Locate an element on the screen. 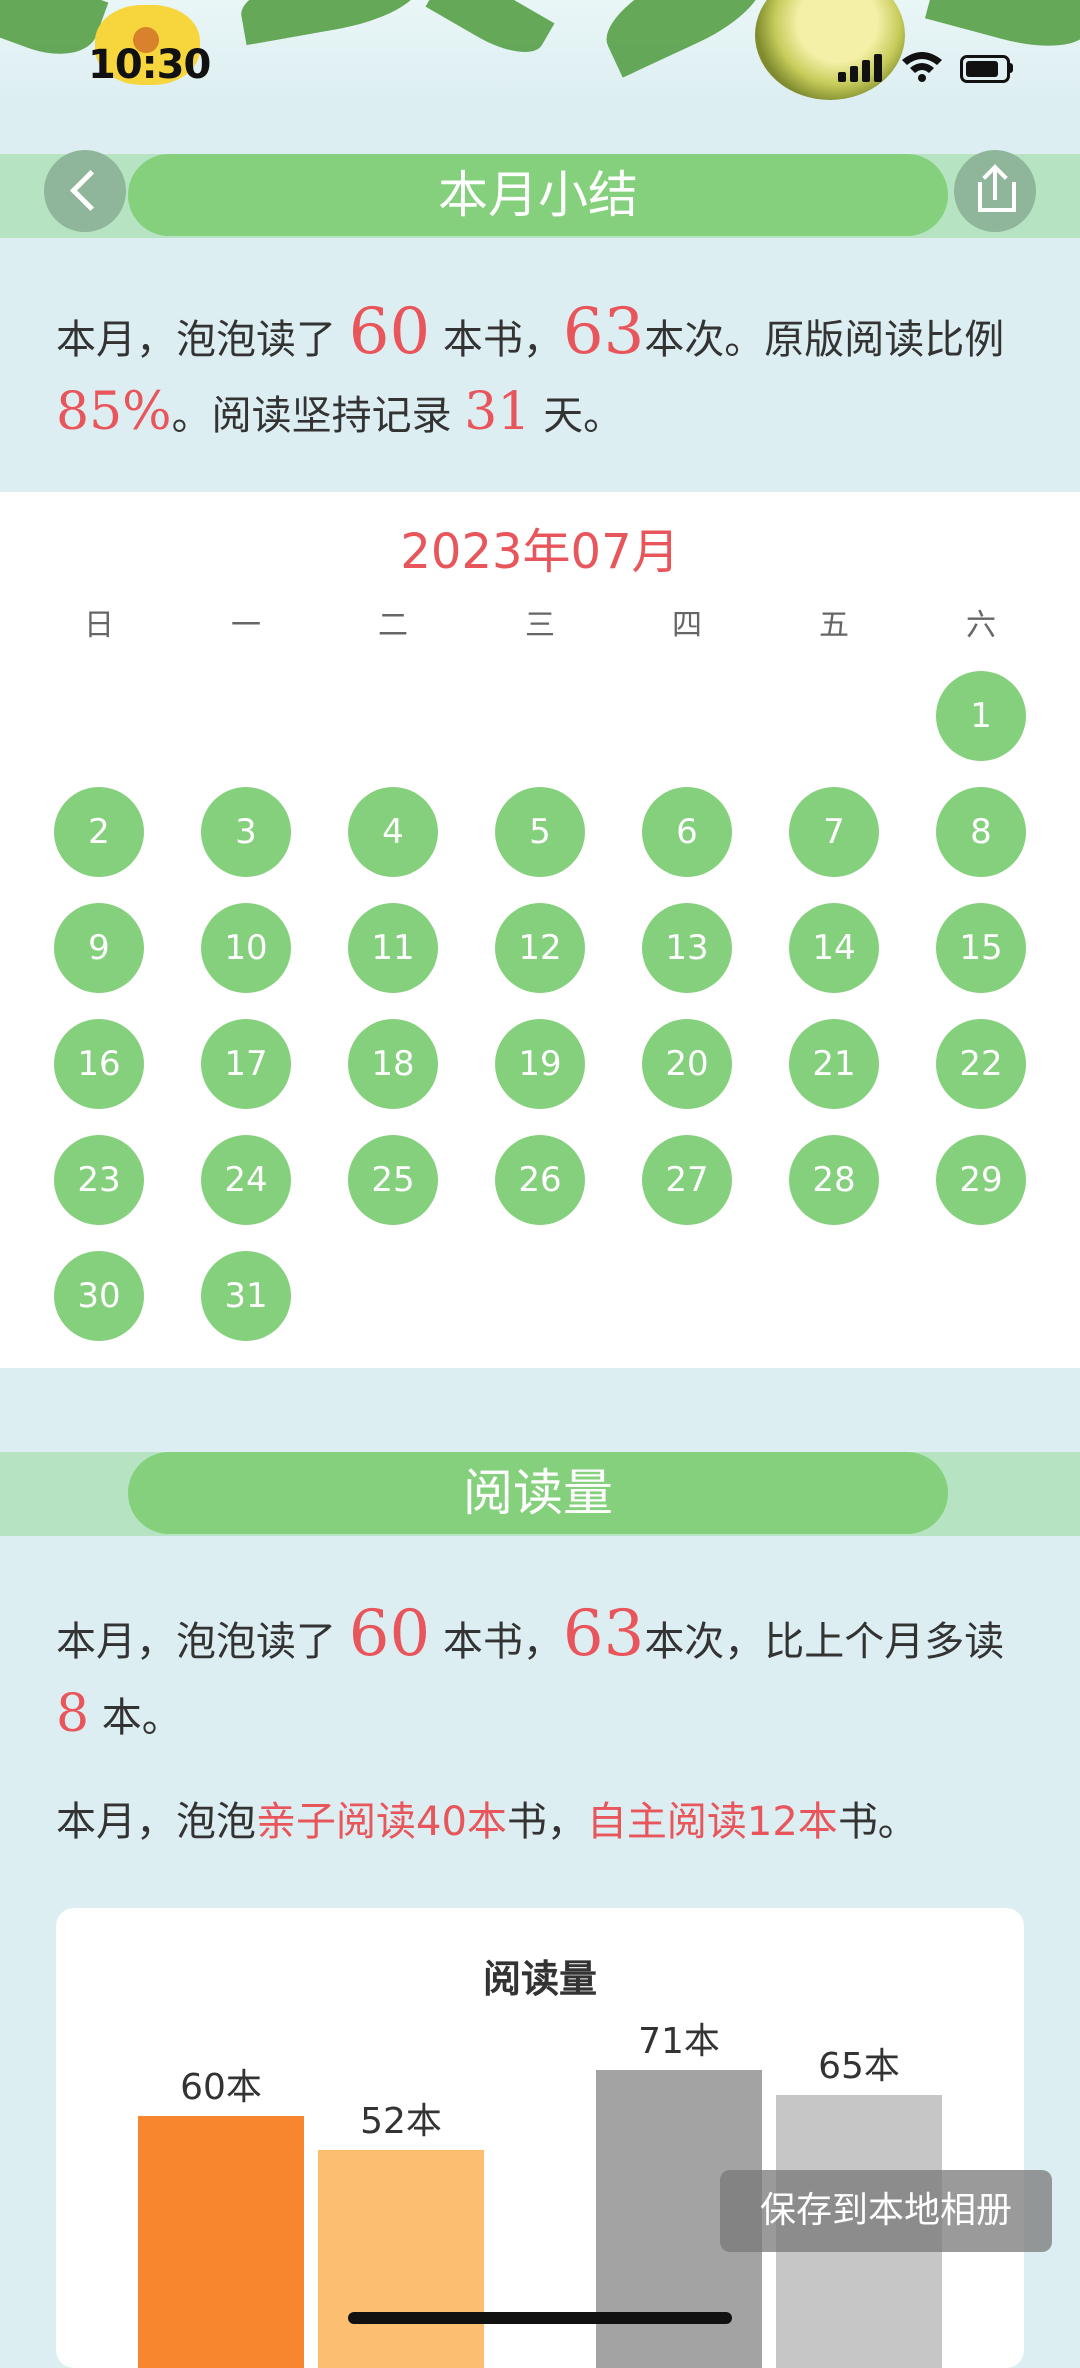  chart-value-label: 71本 is located at coordinates (679, 2041).